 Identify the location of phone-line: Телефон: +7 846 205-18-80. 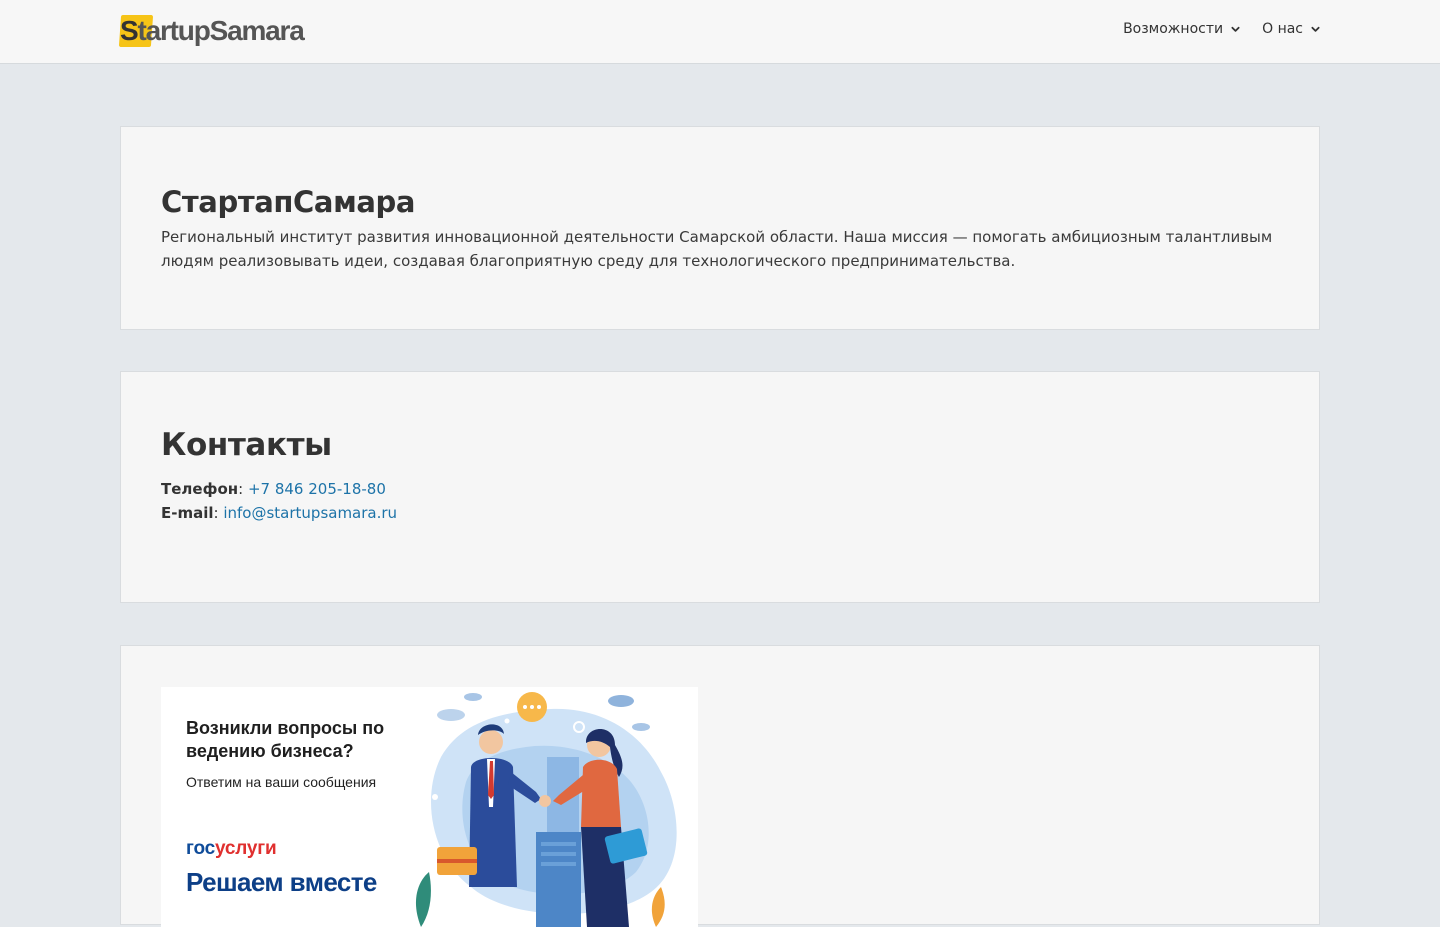
(273, 489).